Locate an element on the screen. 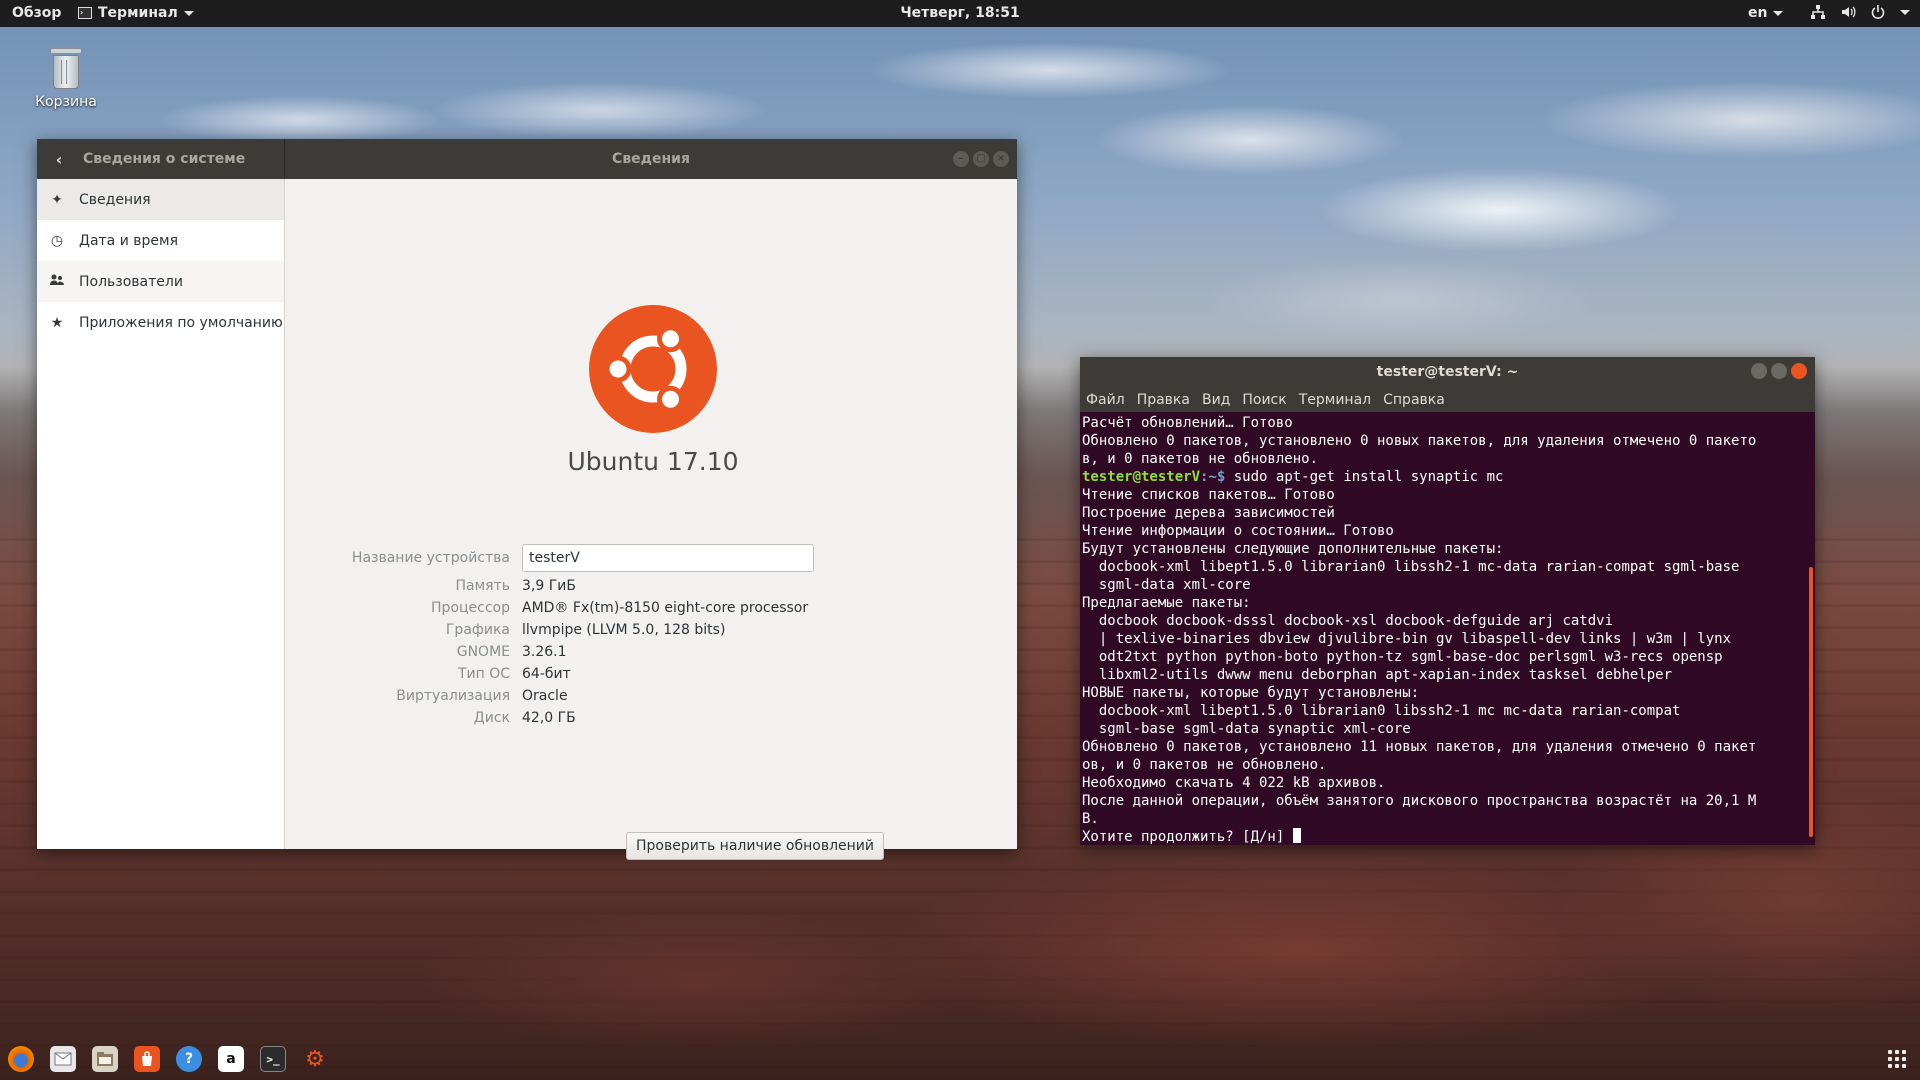 The width and height of the screenshot is (1920, 1080). terminal-titlebar: tester@testerV: ~ is located at coordinates (1447, 372).